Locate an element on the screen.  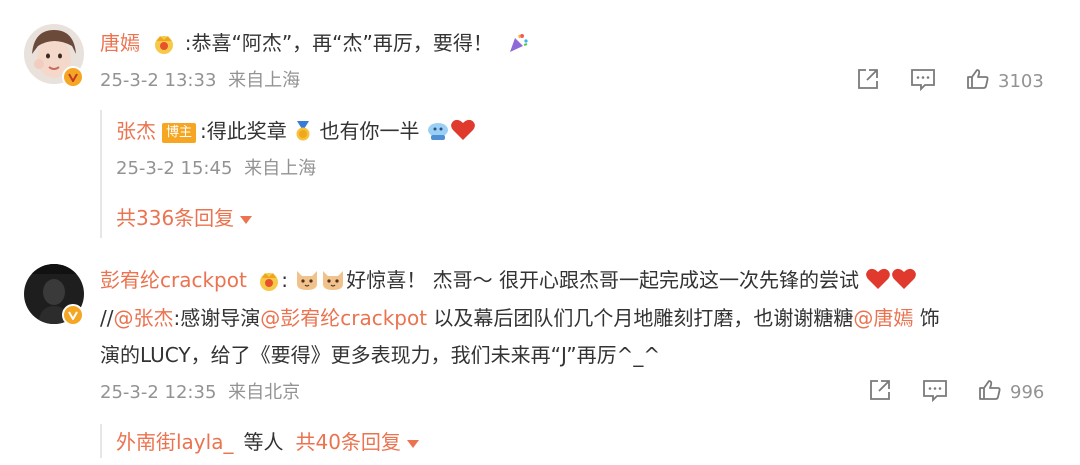
comment-body: :恭喜“阿杰”，再“杰”再厉，要得！ is located at coordinates (338, 43).